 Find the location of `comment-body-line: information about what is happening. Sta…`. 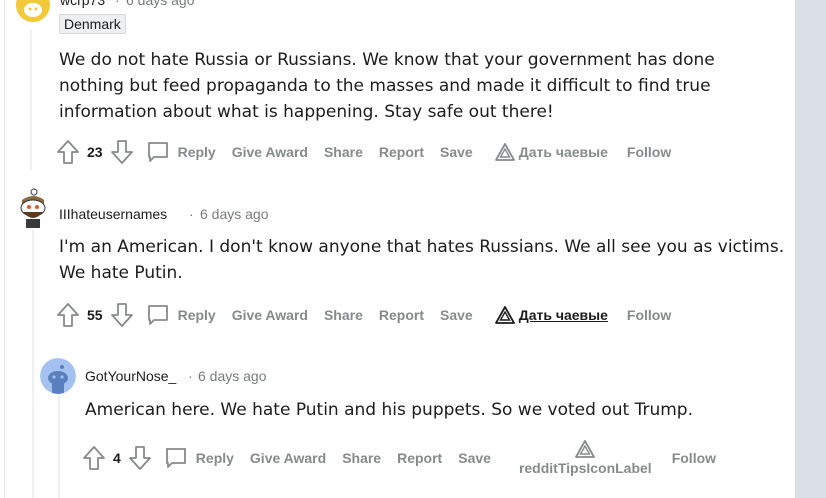

comment-body-line: information about what is happening. Sta… is located at coordinates (306, 112).